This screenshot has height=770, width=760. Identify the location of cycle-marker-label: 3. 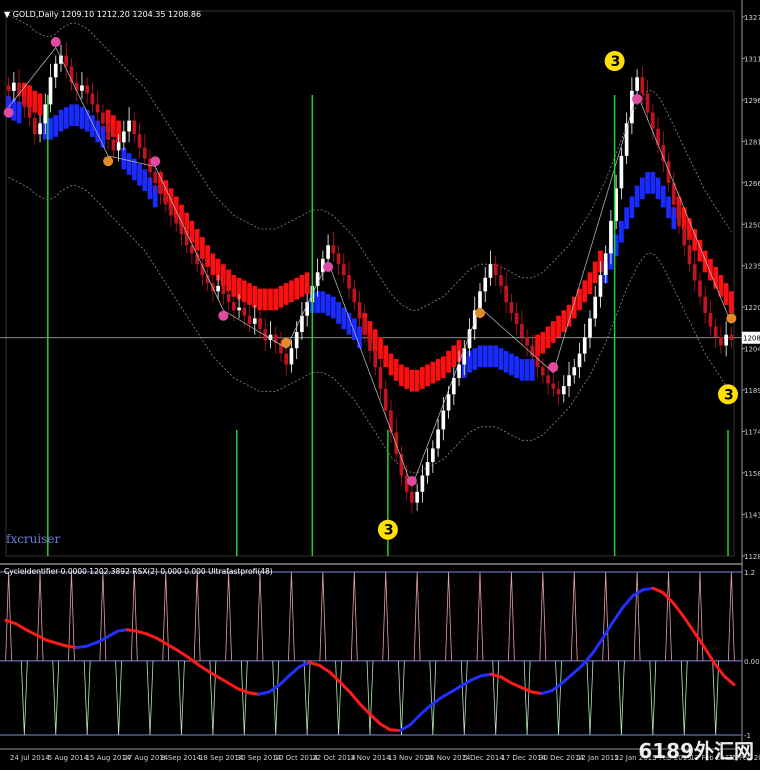
(389, 531).